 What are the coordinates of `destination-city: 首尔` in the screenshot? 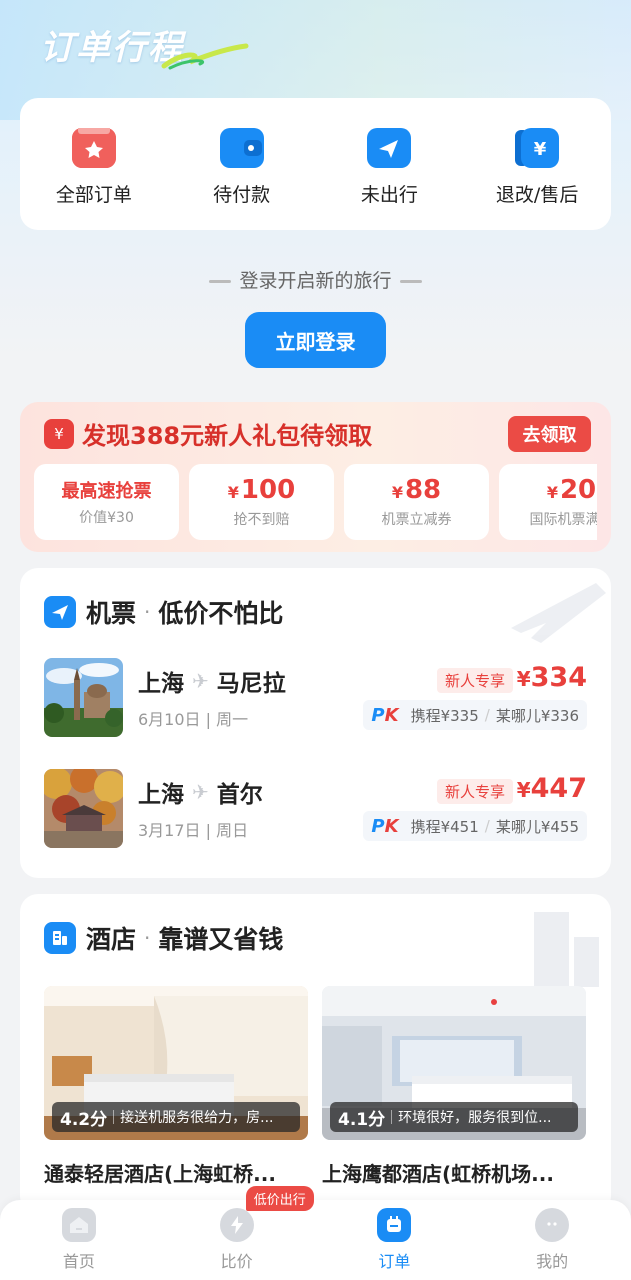 It's located at (239, 795).